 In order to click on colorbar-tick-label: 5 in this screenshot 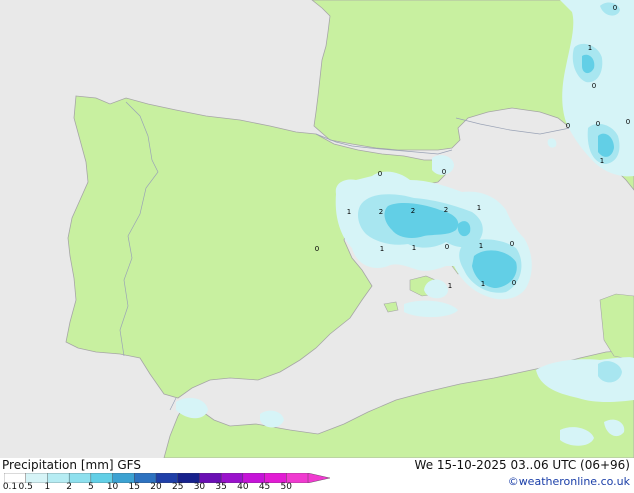, I will do `click(90, 487)`.